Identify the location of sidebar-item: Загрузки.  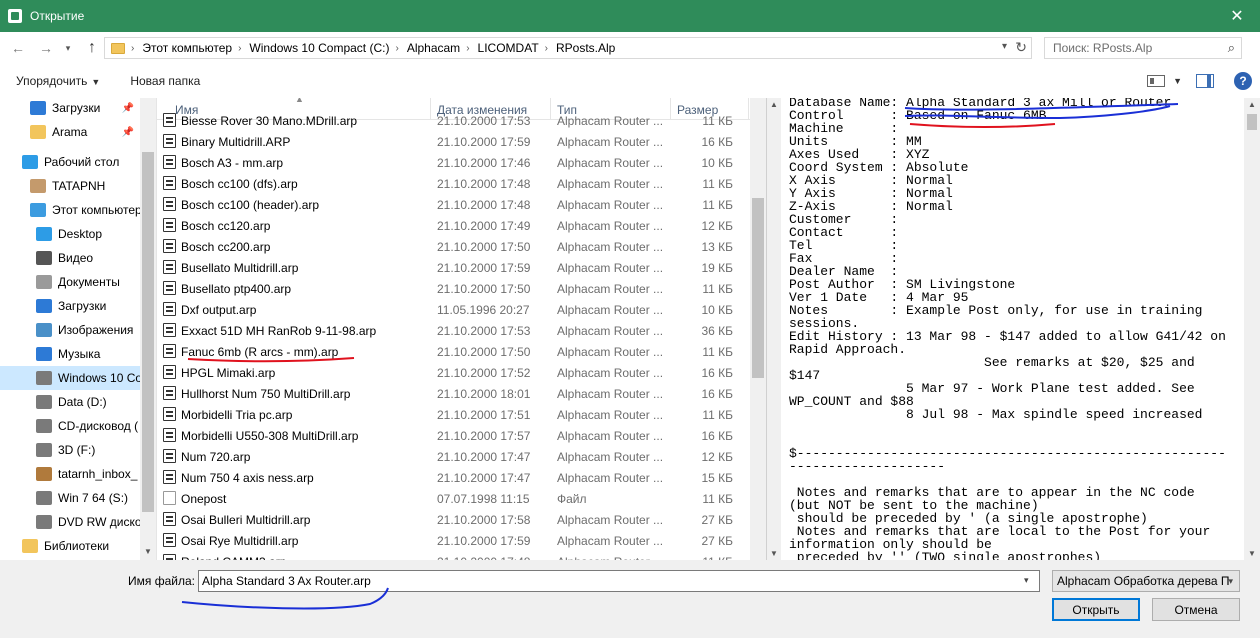
(70, 306).